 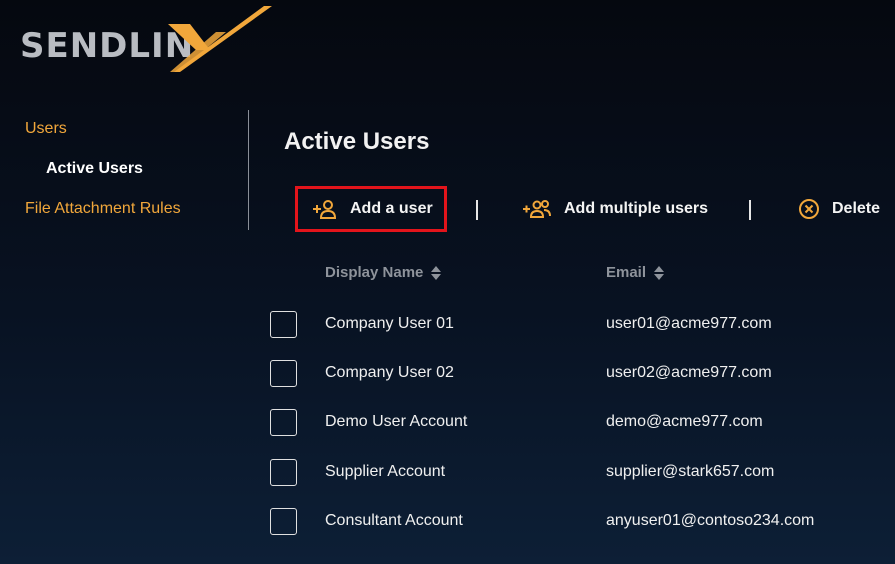 I want to click on cell-display-name: Demo User Account, so click(x=396, y=421).